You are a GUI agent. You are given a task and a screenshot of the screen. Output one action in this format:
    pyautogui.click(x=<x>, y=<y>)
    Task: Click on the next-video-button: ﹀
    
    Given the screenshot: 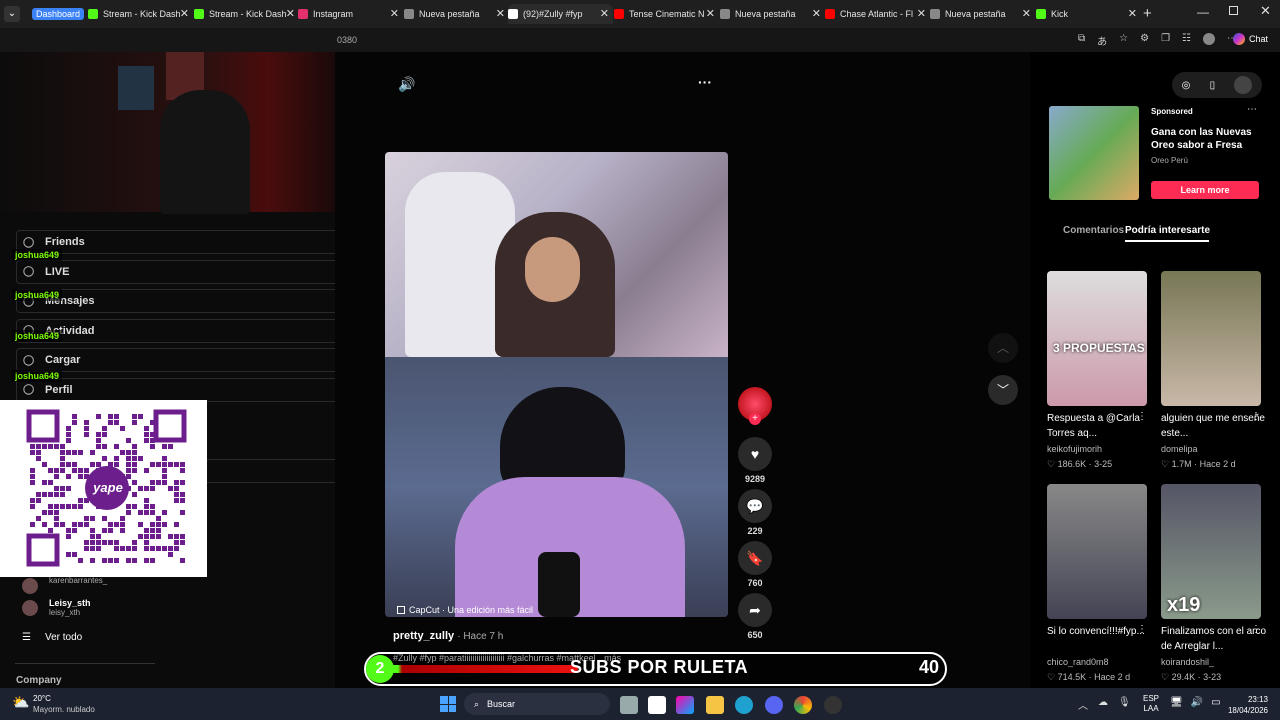 What is the action you would take?
    pyautogui.click(x=1003, y=390)
    